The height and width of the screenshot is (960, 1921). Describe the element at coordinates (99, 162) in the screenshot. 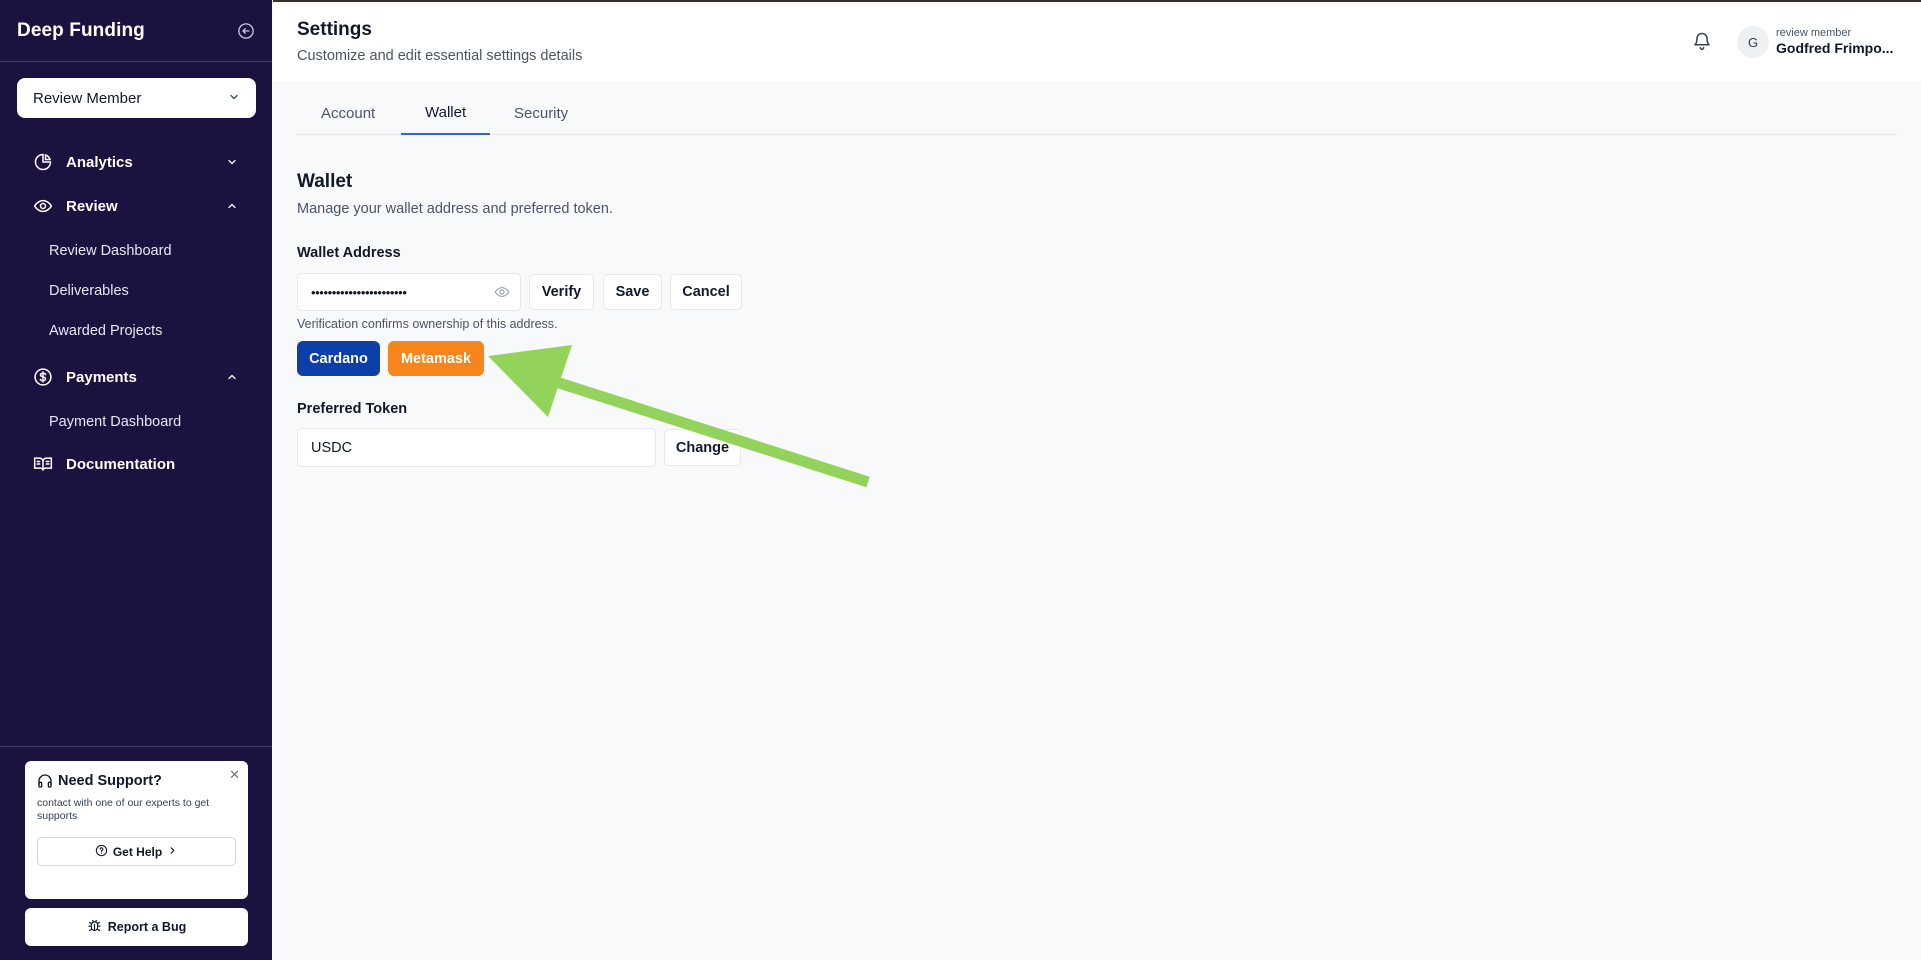

I see `sidebar-item-label: Analytics` at that location.